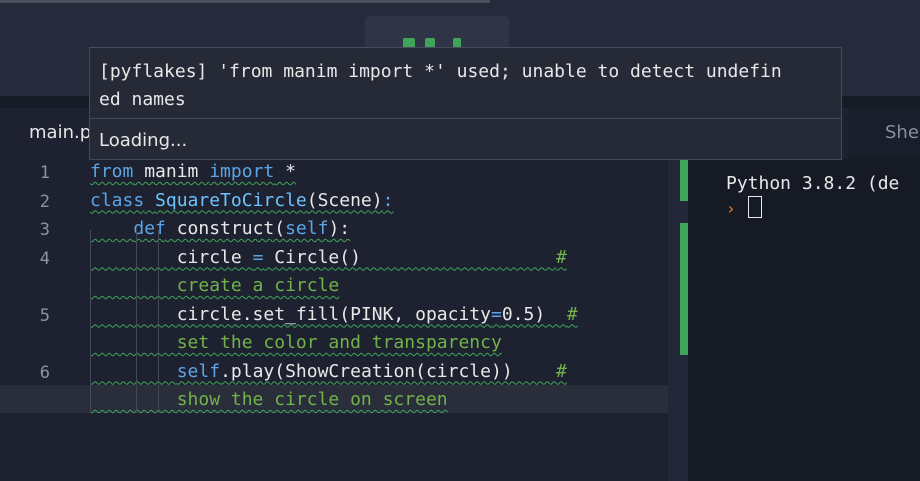 The height and width of the screenshot is (481, 920). I want to click on code-token: set the color and transparency, so click(296, 342).